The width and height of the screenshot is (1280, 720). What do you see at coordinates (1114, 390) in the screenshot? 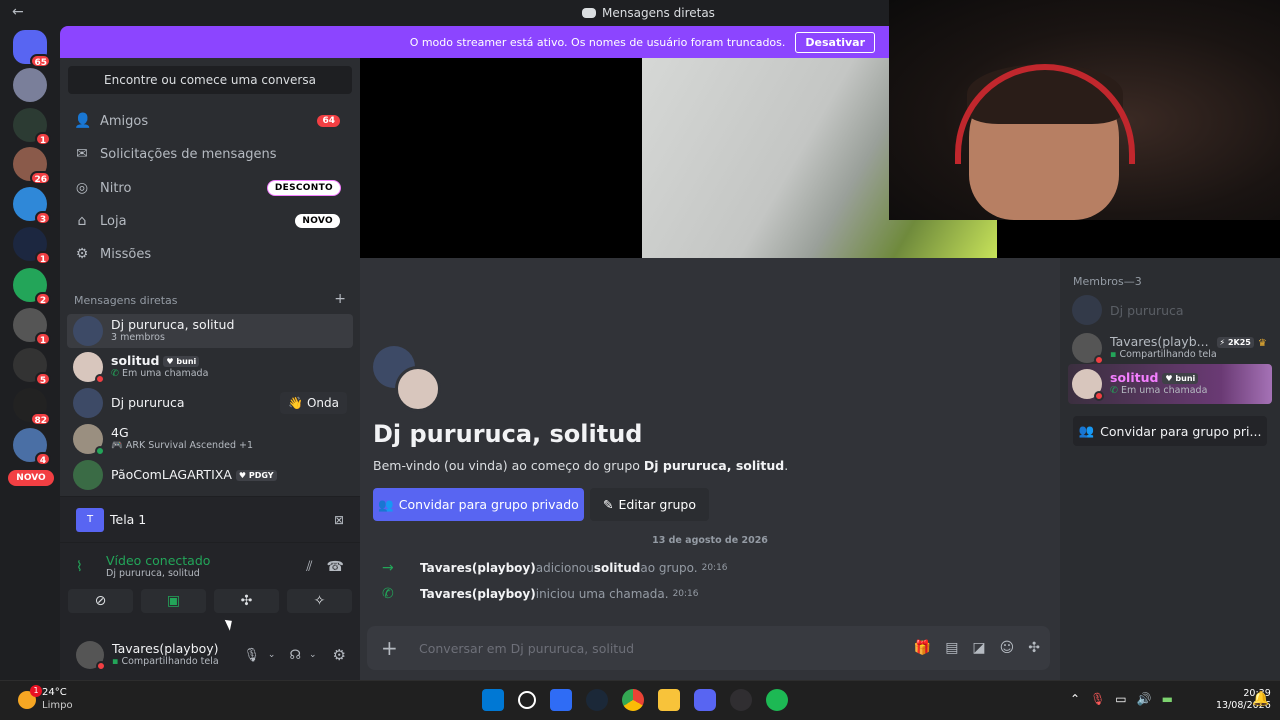
I see `phone-icon: ✆` at bounding box center [1114, 390].